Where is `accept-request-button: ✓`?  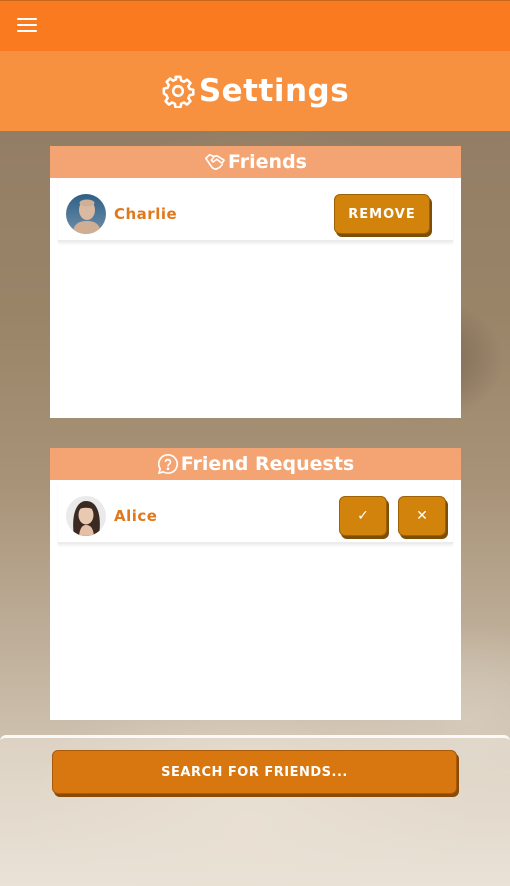 accept-request-button: ✓ is located at coordinates (363, 516).